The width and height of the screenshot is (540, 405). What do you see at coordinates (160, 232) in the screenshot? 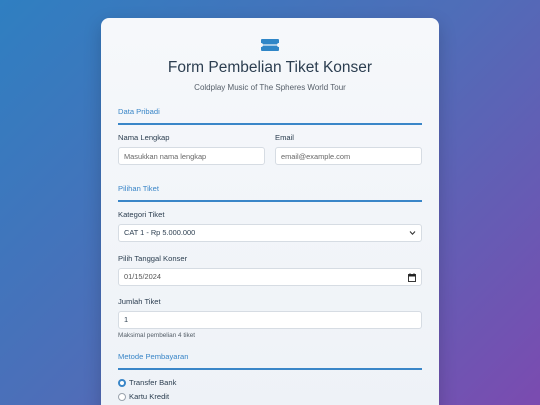
I see `category-select-value: CAT 1 - Rp 5.000.000` at bounding box center [160, 232].